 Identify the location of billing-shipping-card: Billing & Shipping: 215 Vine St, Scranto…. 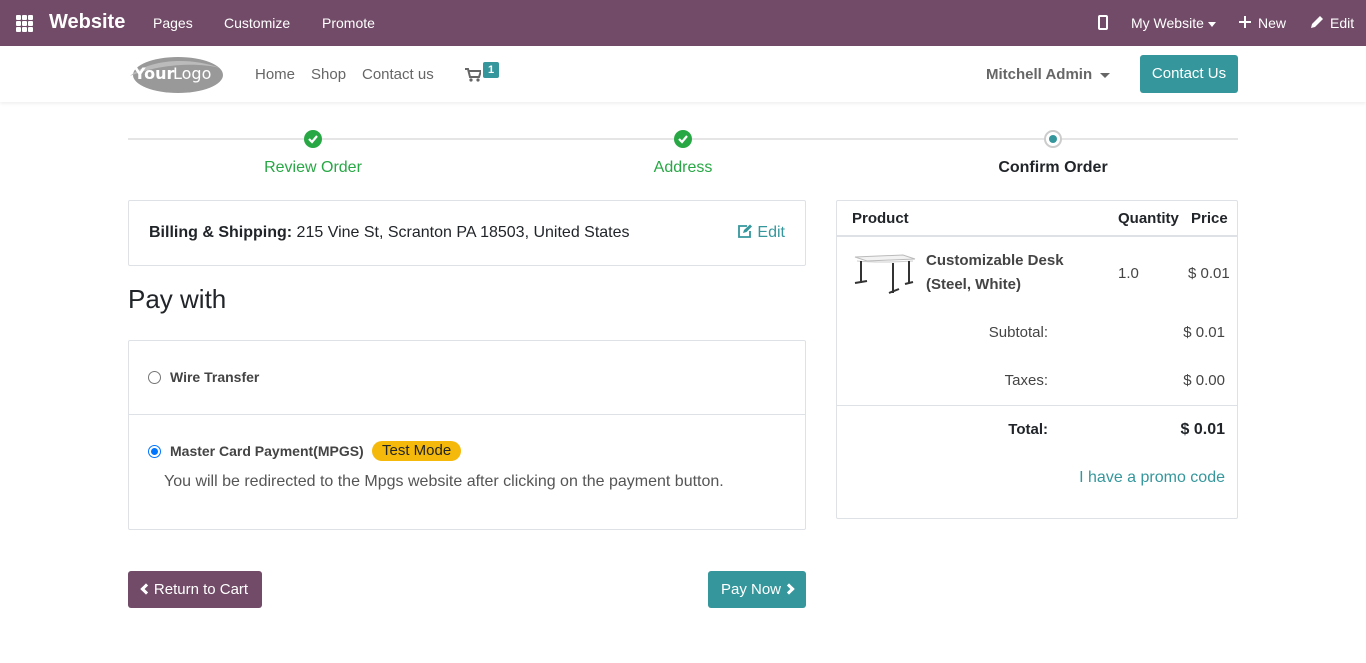
(467, 233).